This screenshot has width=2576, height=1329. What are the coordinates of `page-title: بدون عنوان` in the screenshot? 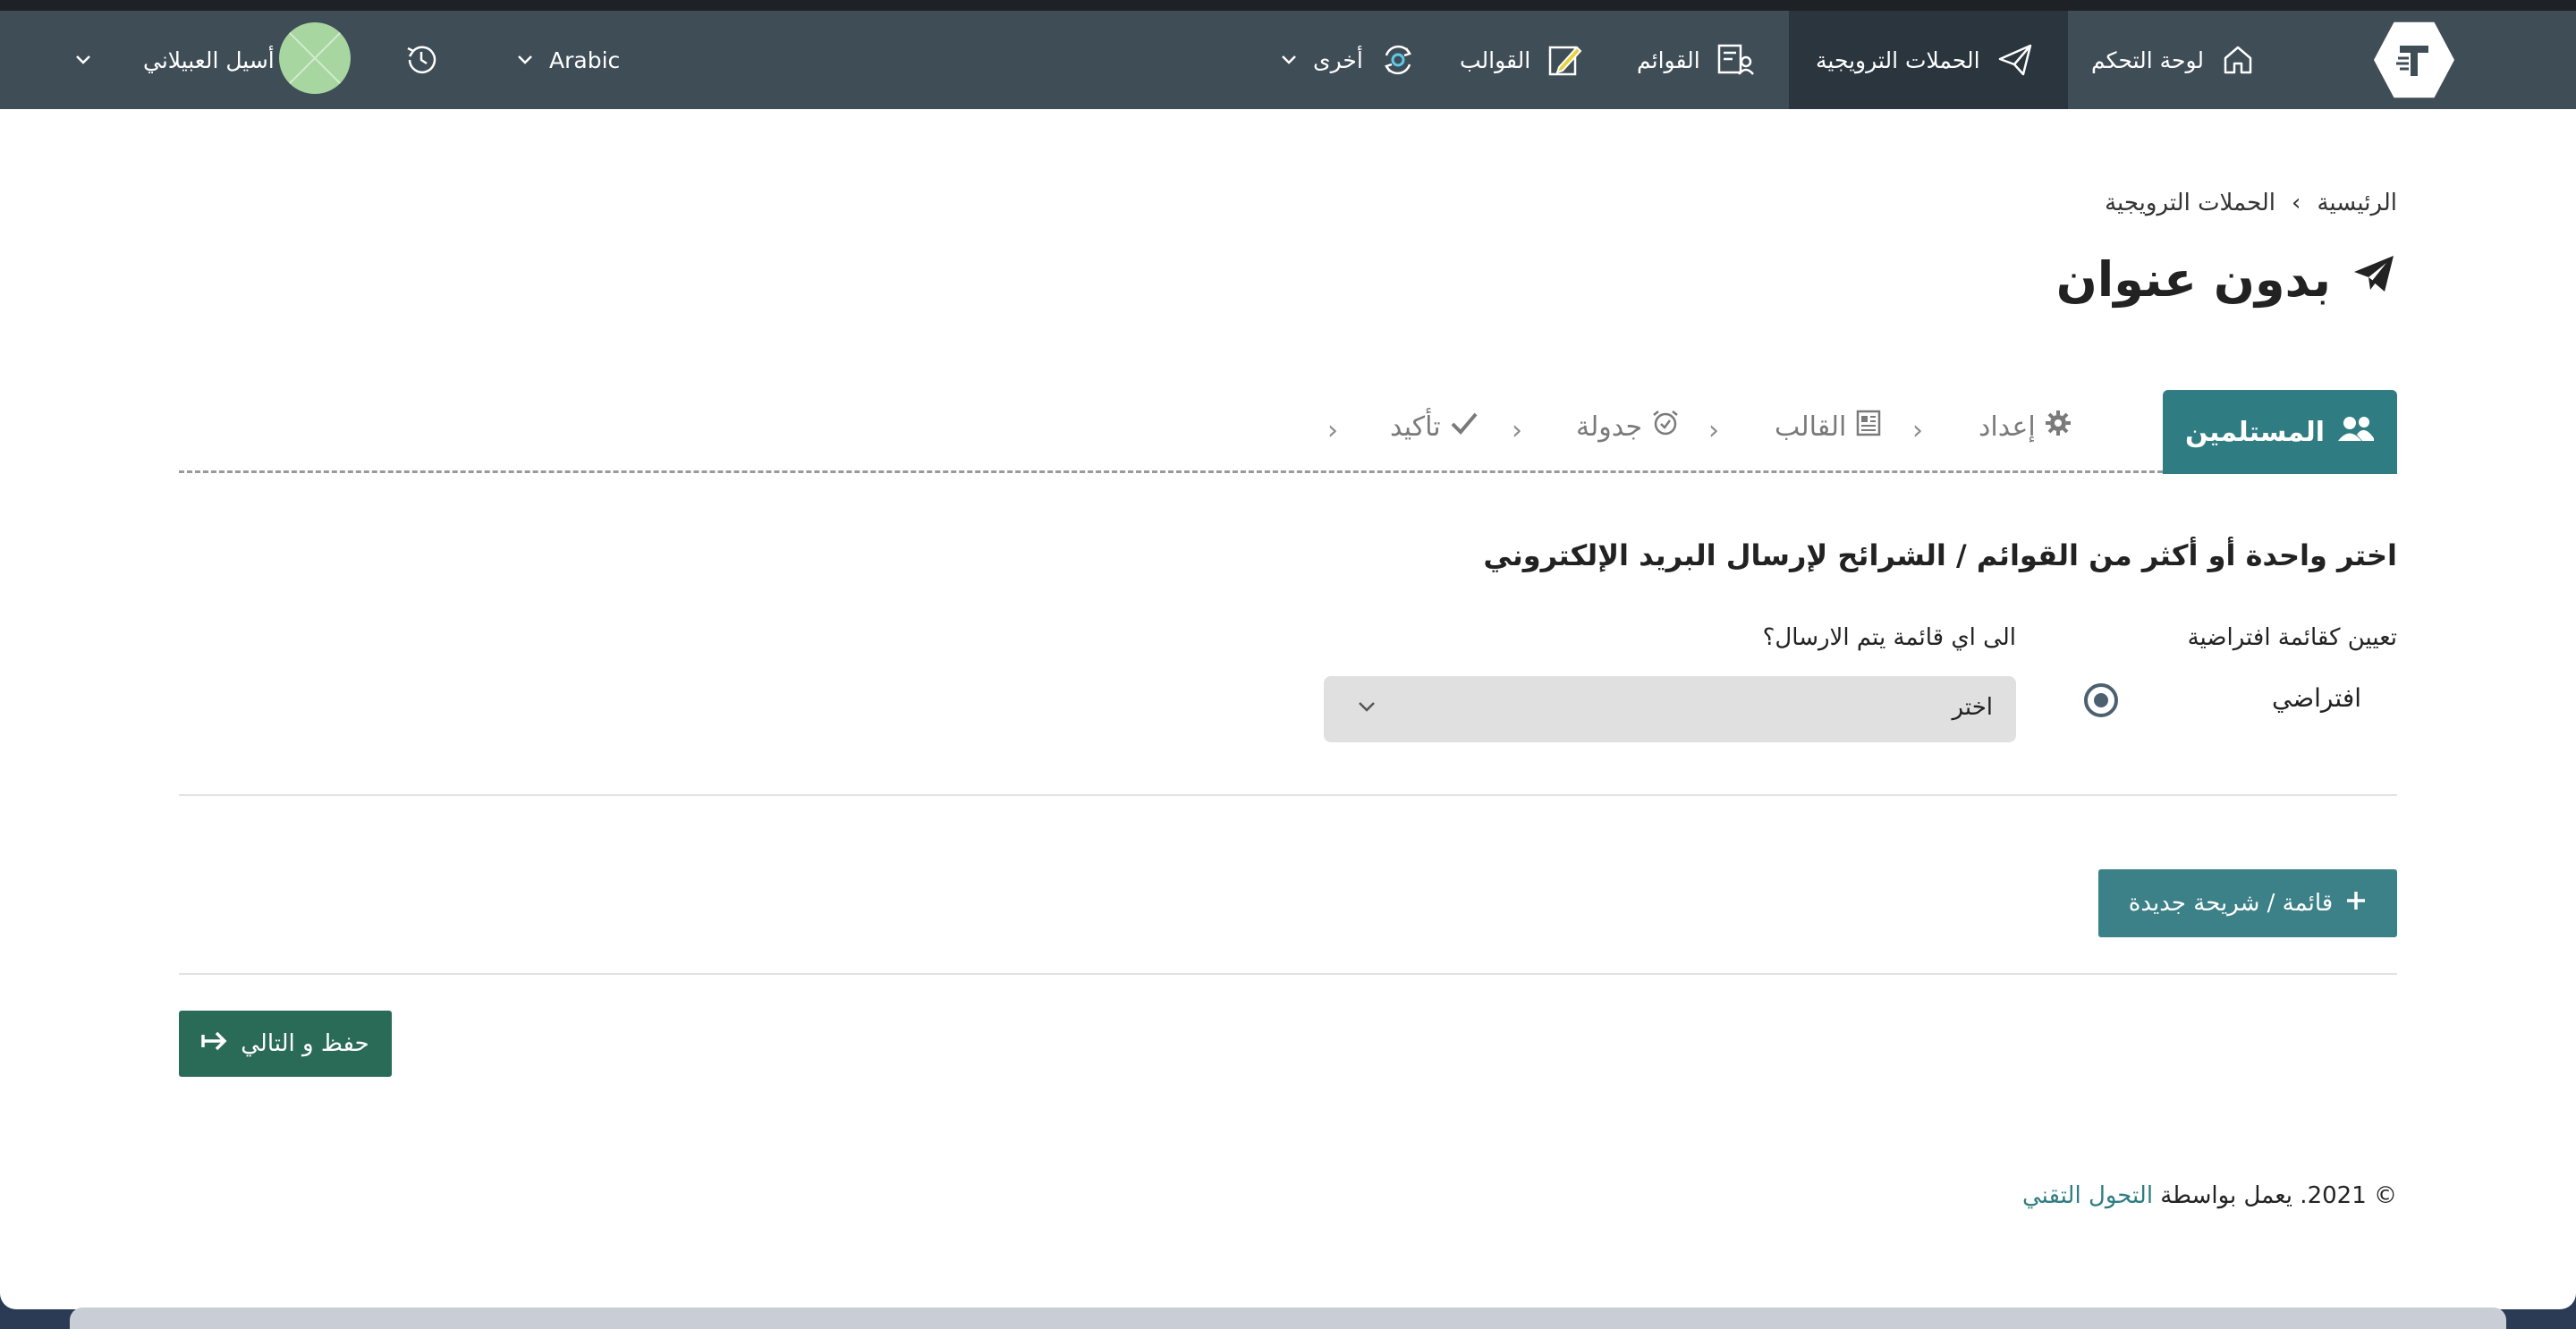 It's located at (2226, 279).